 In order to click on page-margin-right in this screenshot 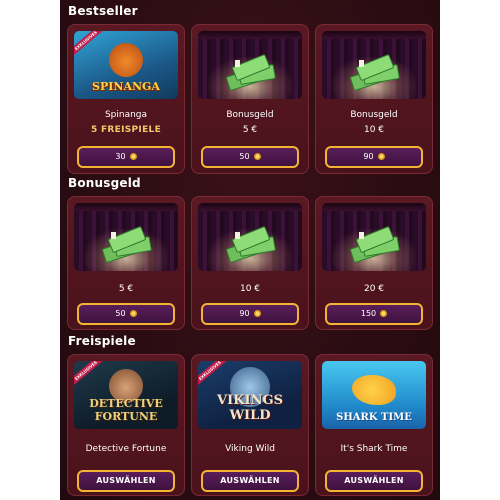, I will do `click(470, 250)`.